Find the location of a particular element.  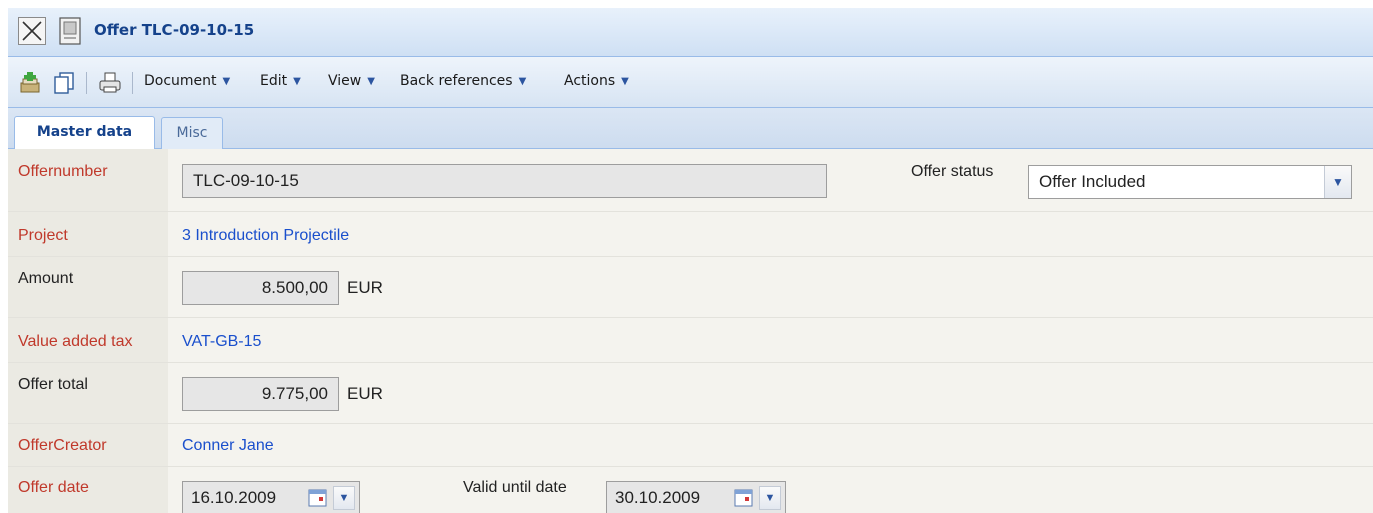

tab-misc: Misc is located at coordinates (192, 133).